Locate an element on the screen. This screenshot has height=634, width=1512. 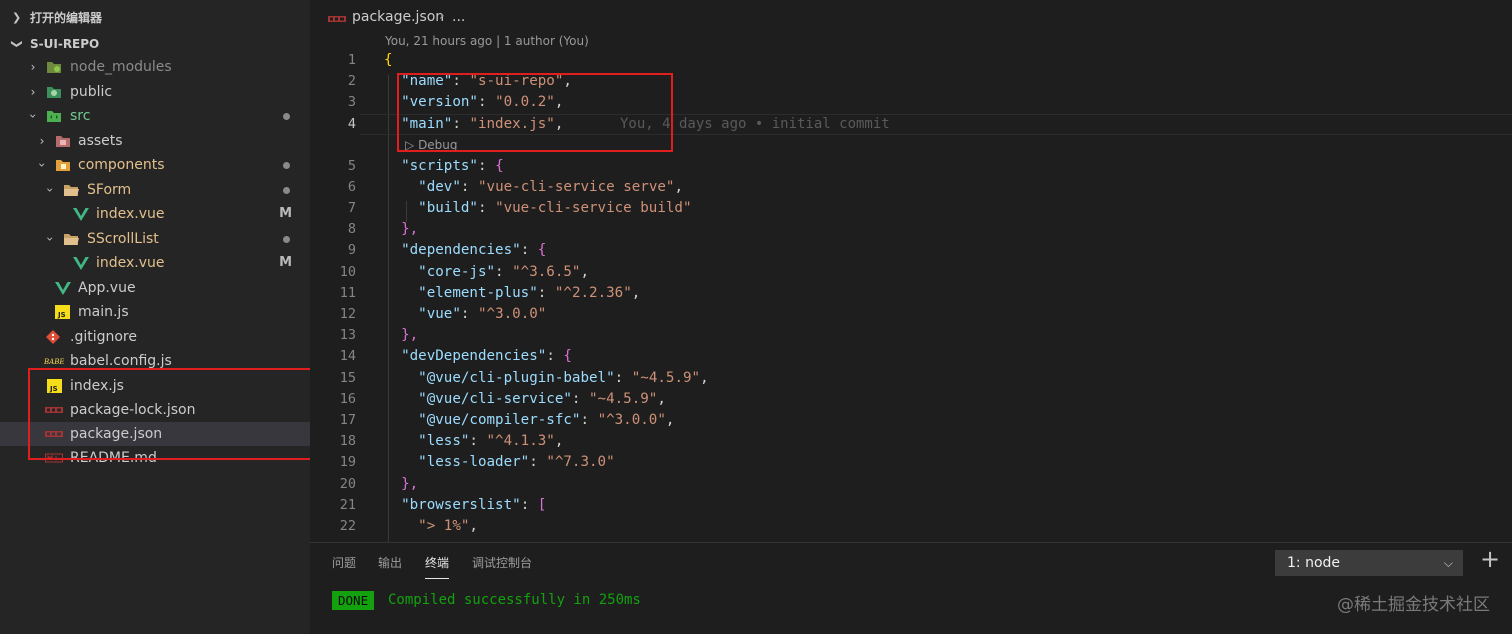
line-number: 19 is located at coordinates (347, 462).